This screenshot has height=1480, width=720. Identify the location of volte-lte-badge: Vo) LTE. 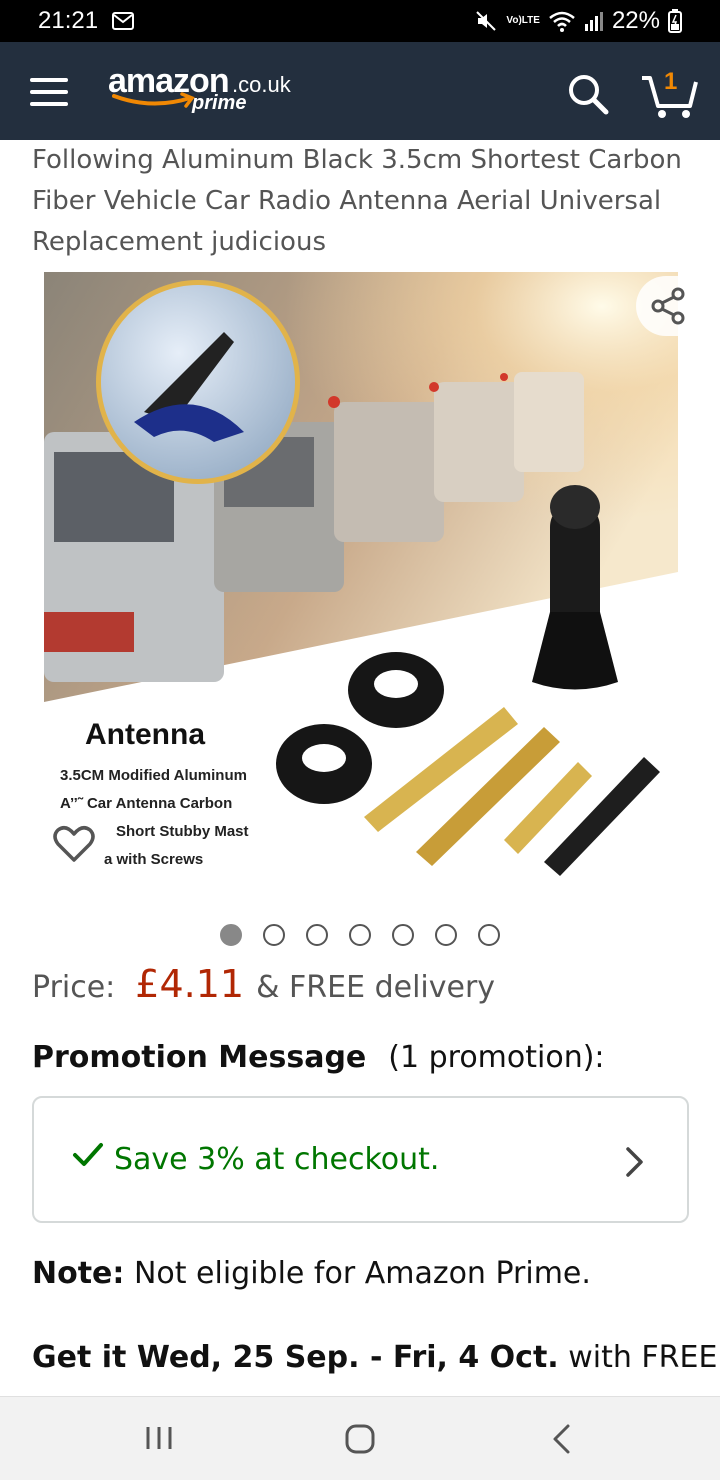
(523, 21).